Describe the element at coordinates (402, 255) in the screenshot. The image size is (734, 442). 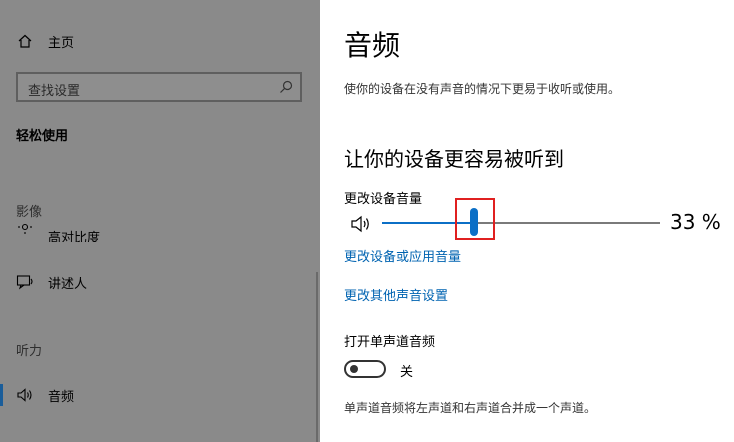
I see `link-app-volume: 更改设备或应用音量` at that location.